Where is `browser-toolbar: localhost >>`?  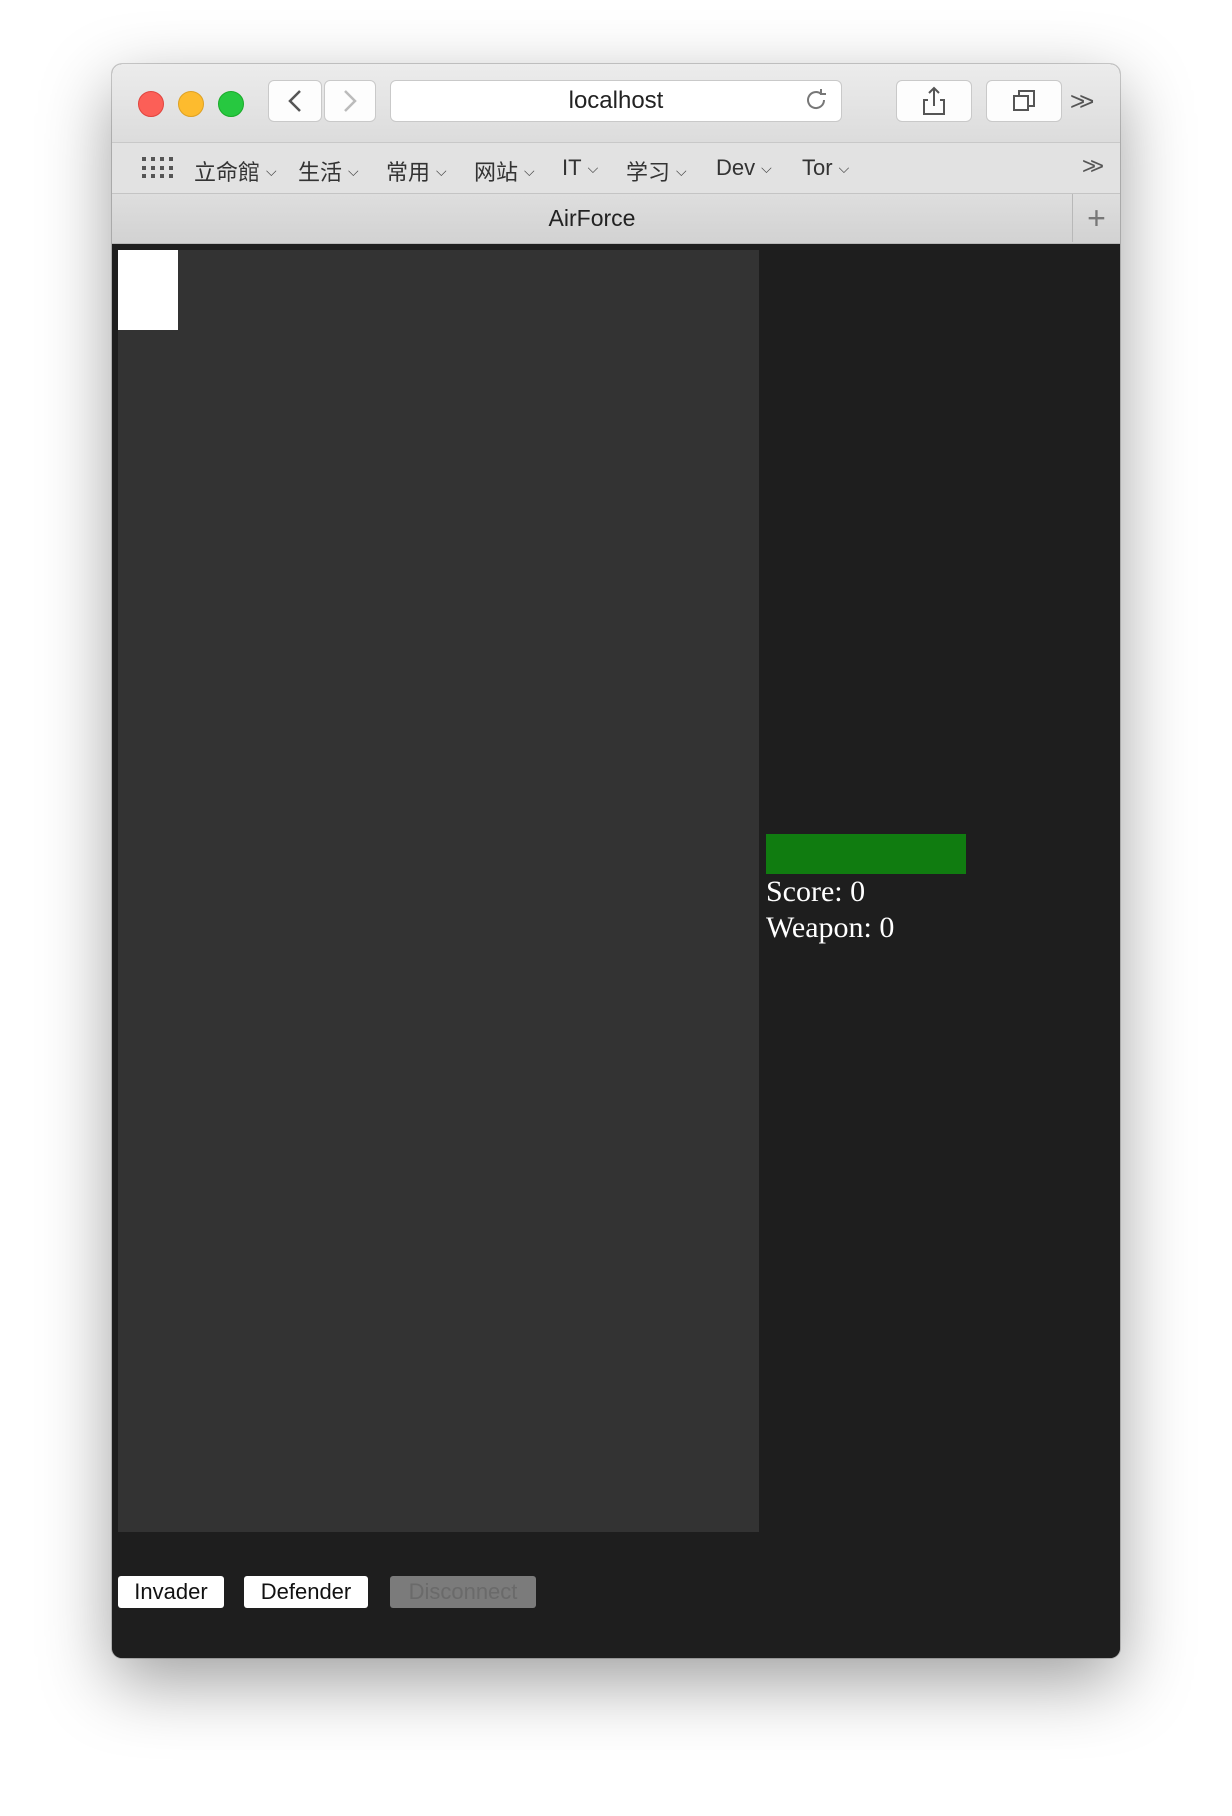
browser-toolbar: localhost >> is located at coordinates (616, 103).